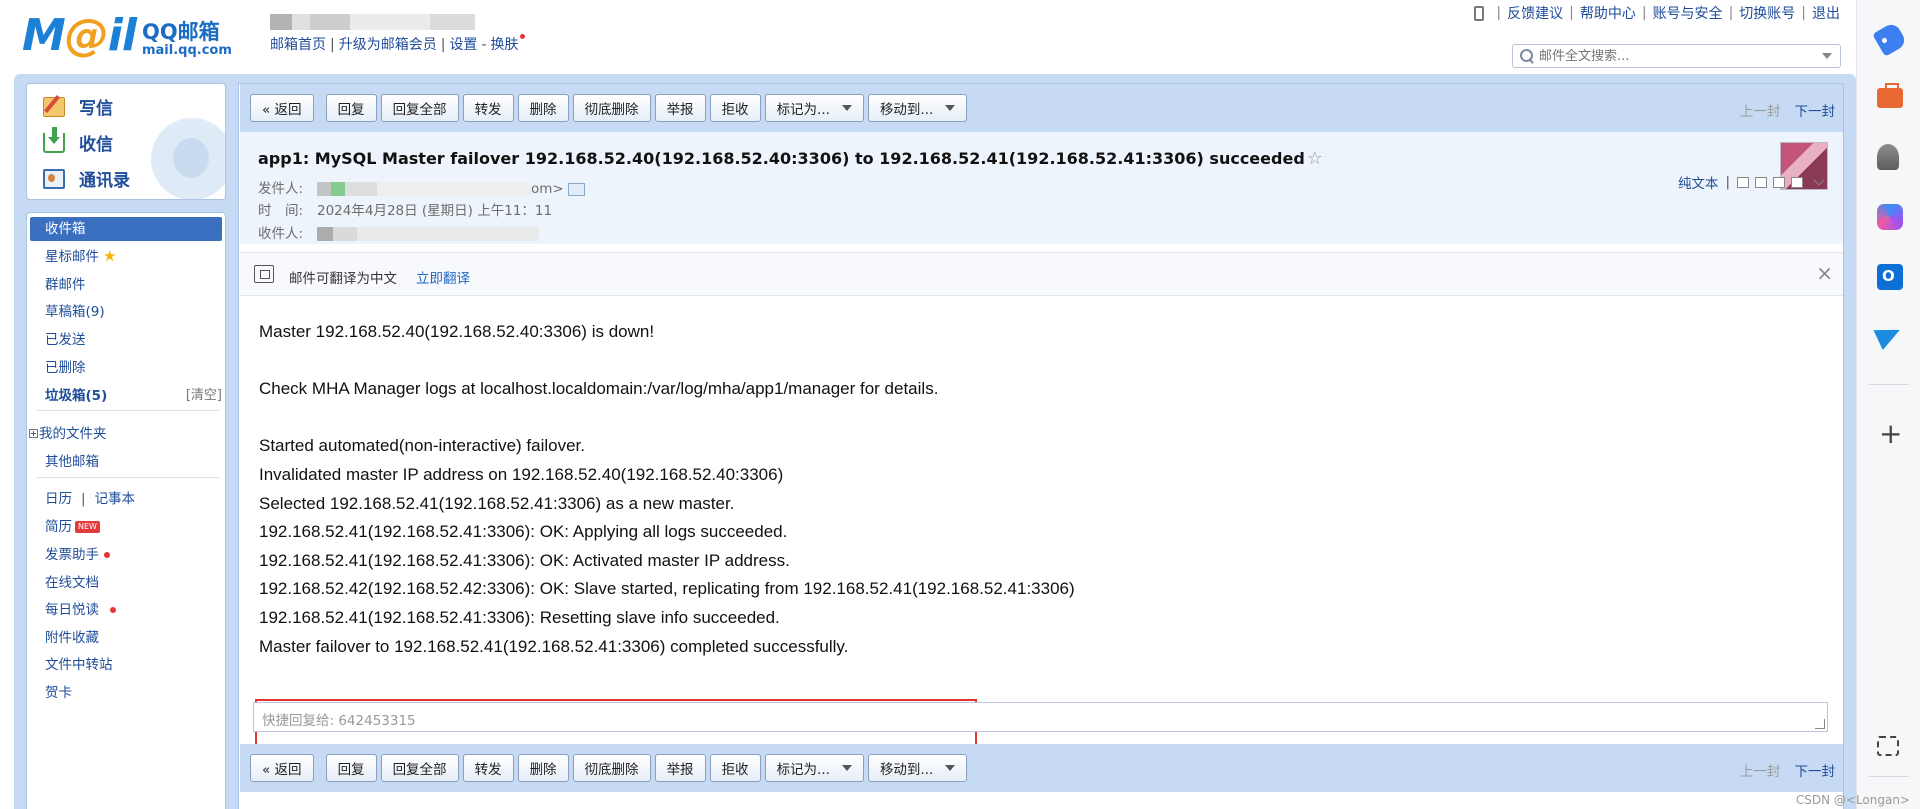 This screenshot has height=809, width=1920. I want to click on contacts-button: 通讯录, so click(86, 178).